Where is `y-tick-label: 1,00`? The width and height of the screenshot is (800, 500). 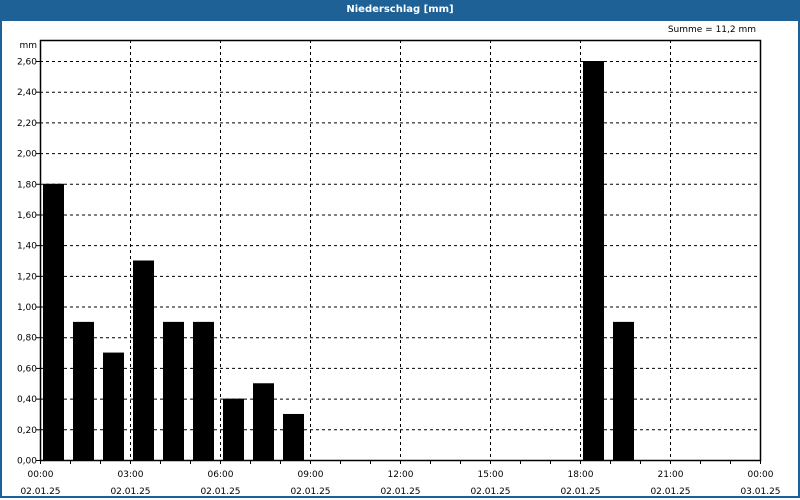 y-tick-label: 1,00 is located at coordinates (27, 308).